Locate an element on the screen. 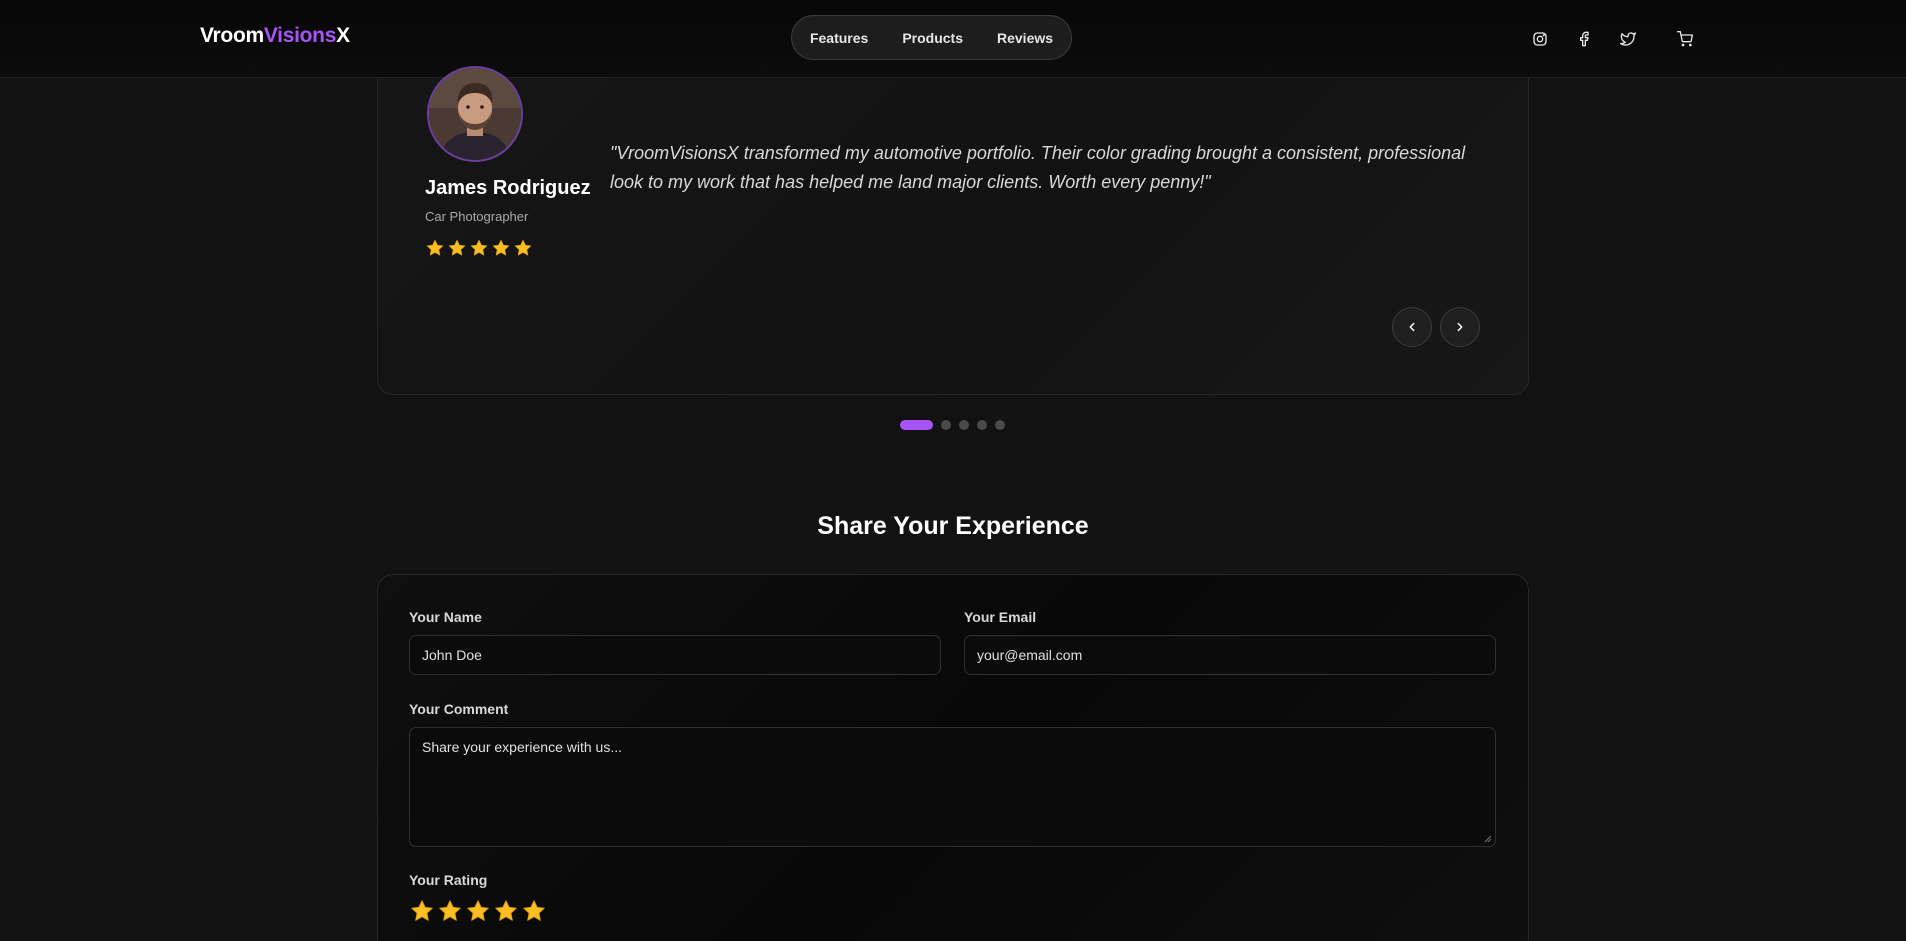 This screenshot has height=941, width=1906. carousel-pagination is located at coordinates (952, 425).